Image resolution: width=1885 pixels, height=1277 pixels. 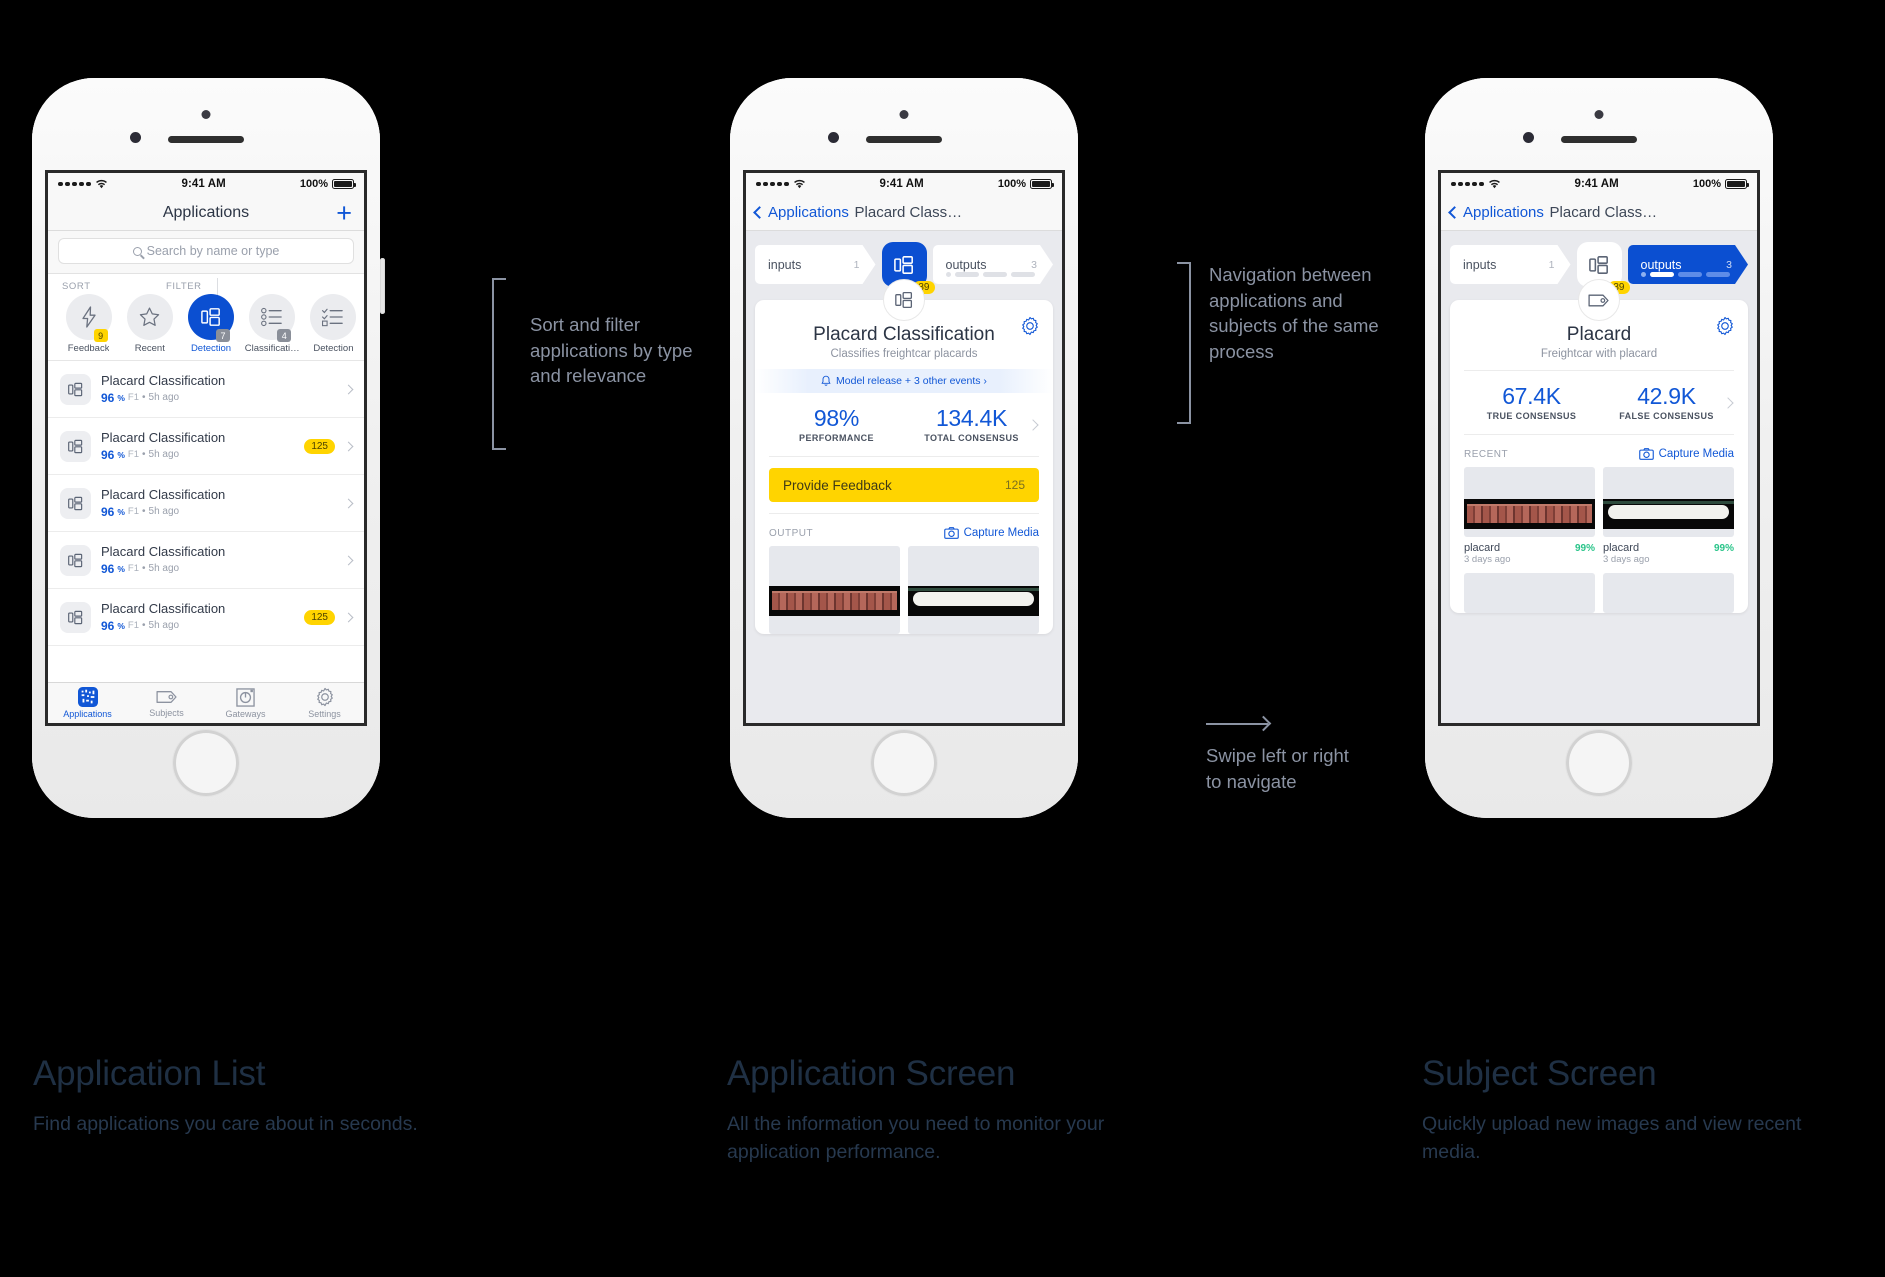 What do you see at coordinates (1529, 548) in the screenshot?
I see `media-meta: placard 99%` at bounding box center [1529, 548].